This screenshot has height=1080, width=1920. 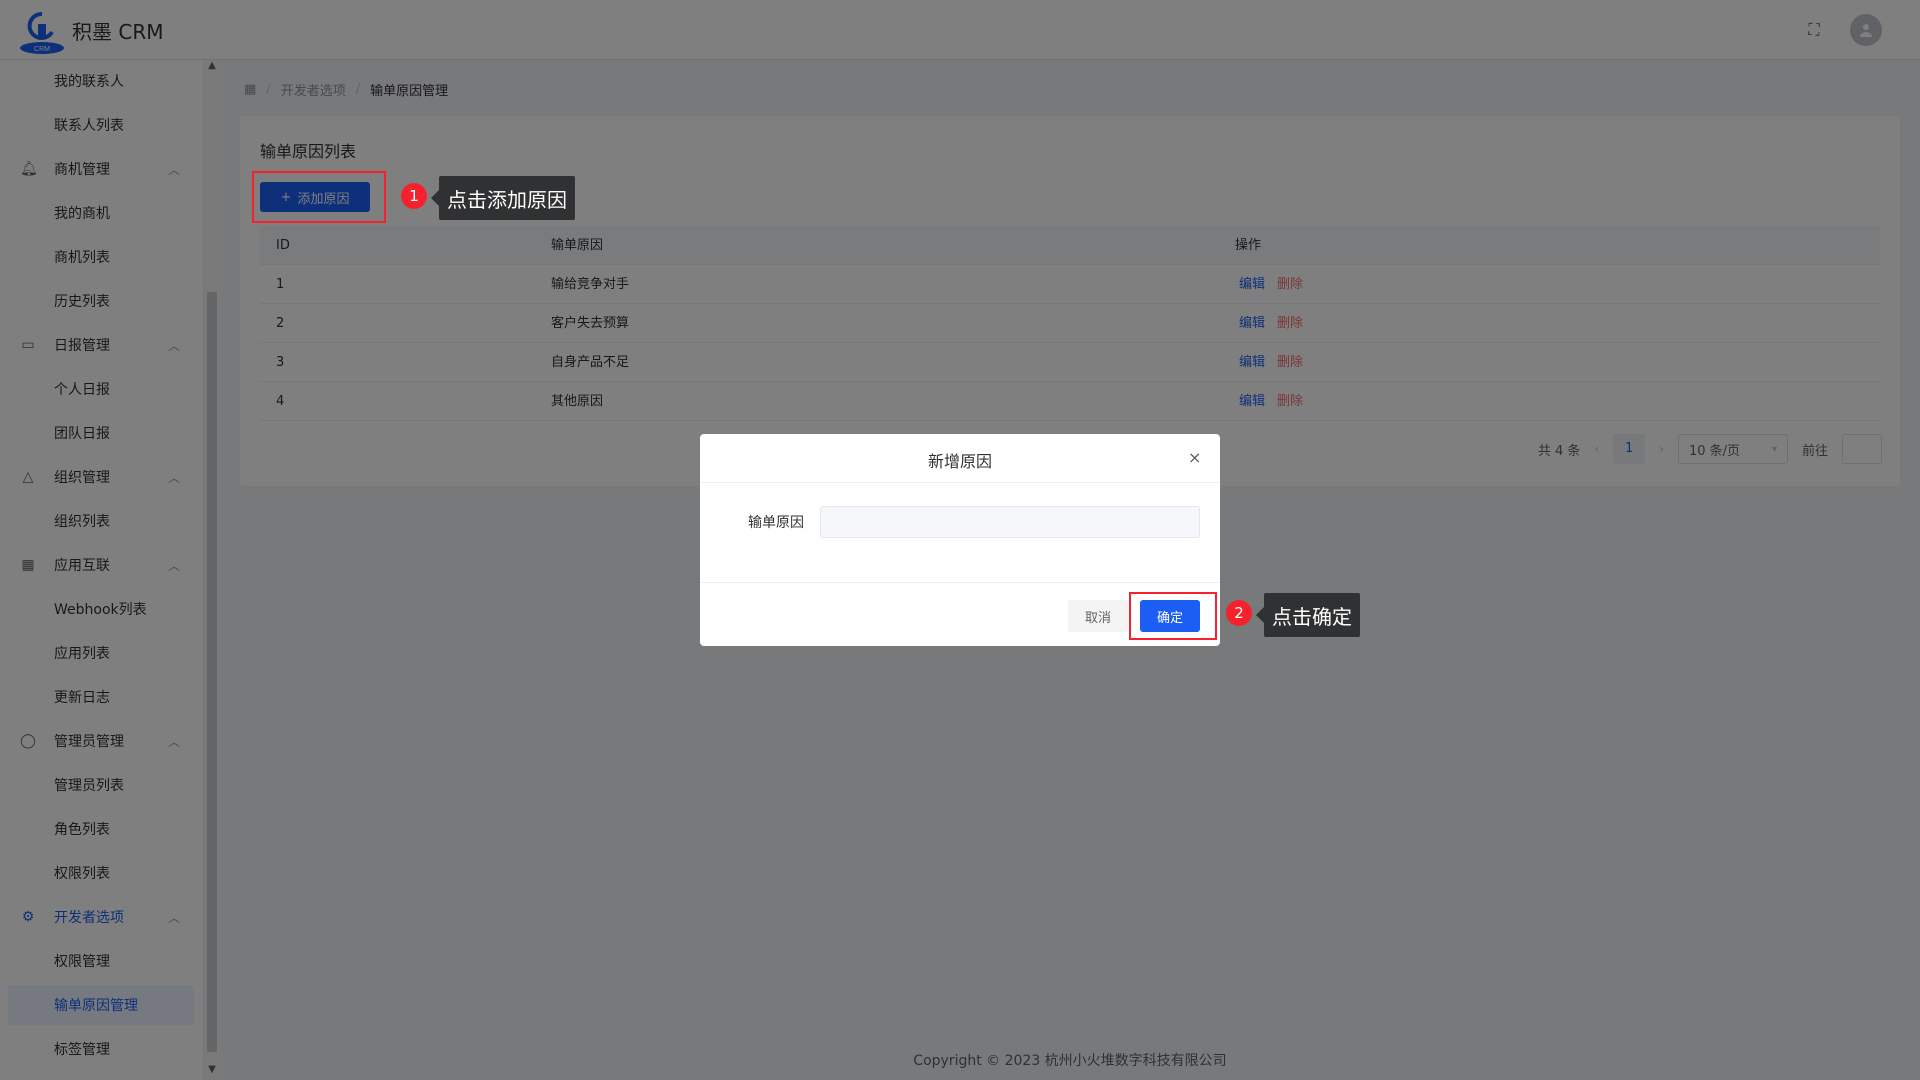 What do you see at coordinates (414, 196) in the screenshot?
I see `callout-badge-1: 1` at bounding box center [414, 196].